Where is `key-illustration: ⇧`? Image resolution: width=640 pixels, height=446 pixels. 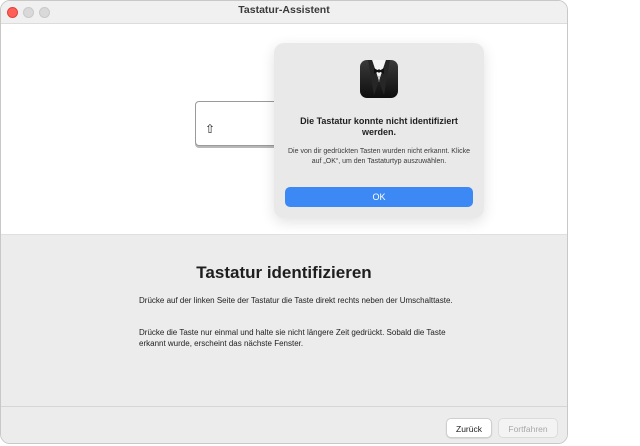
key-illustration: ⇧ is located at coordinates (237, 123).